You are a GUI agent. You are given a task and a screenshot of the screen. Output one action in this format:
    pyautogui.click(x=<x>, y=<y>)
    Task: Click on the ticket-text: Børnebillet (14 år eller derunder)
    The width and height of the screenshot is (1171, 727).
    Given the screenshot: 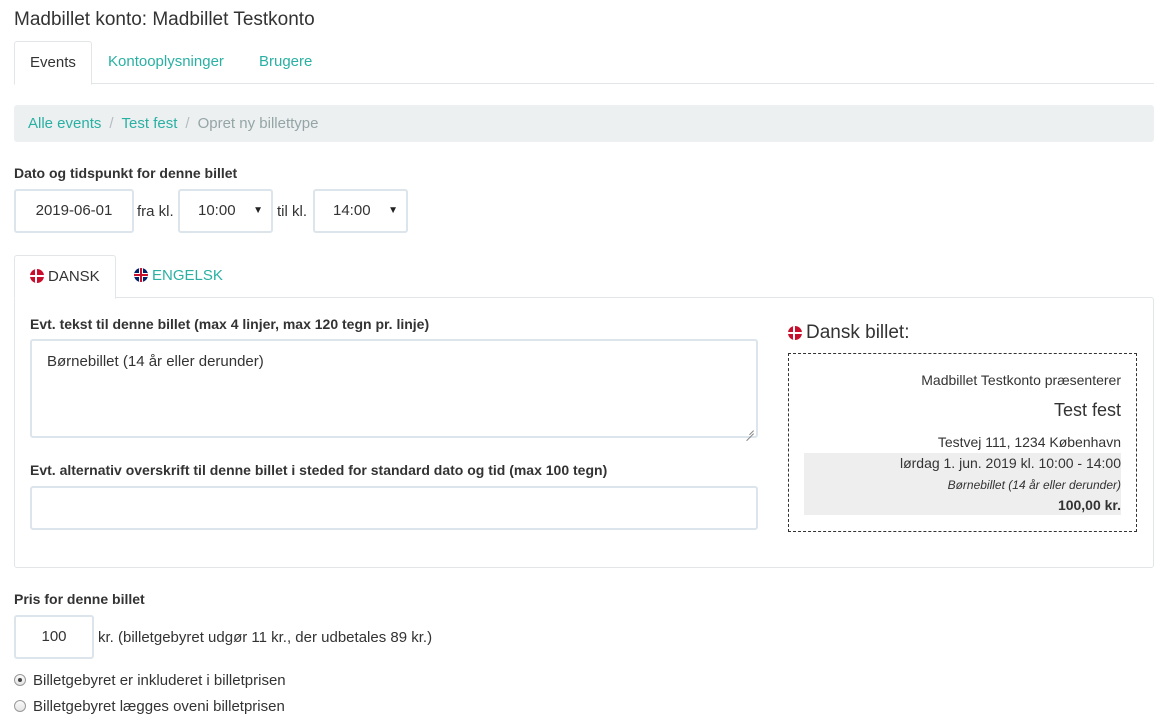 What is the action you would take?
    pyautogui.click(x=1034, y=485)
    